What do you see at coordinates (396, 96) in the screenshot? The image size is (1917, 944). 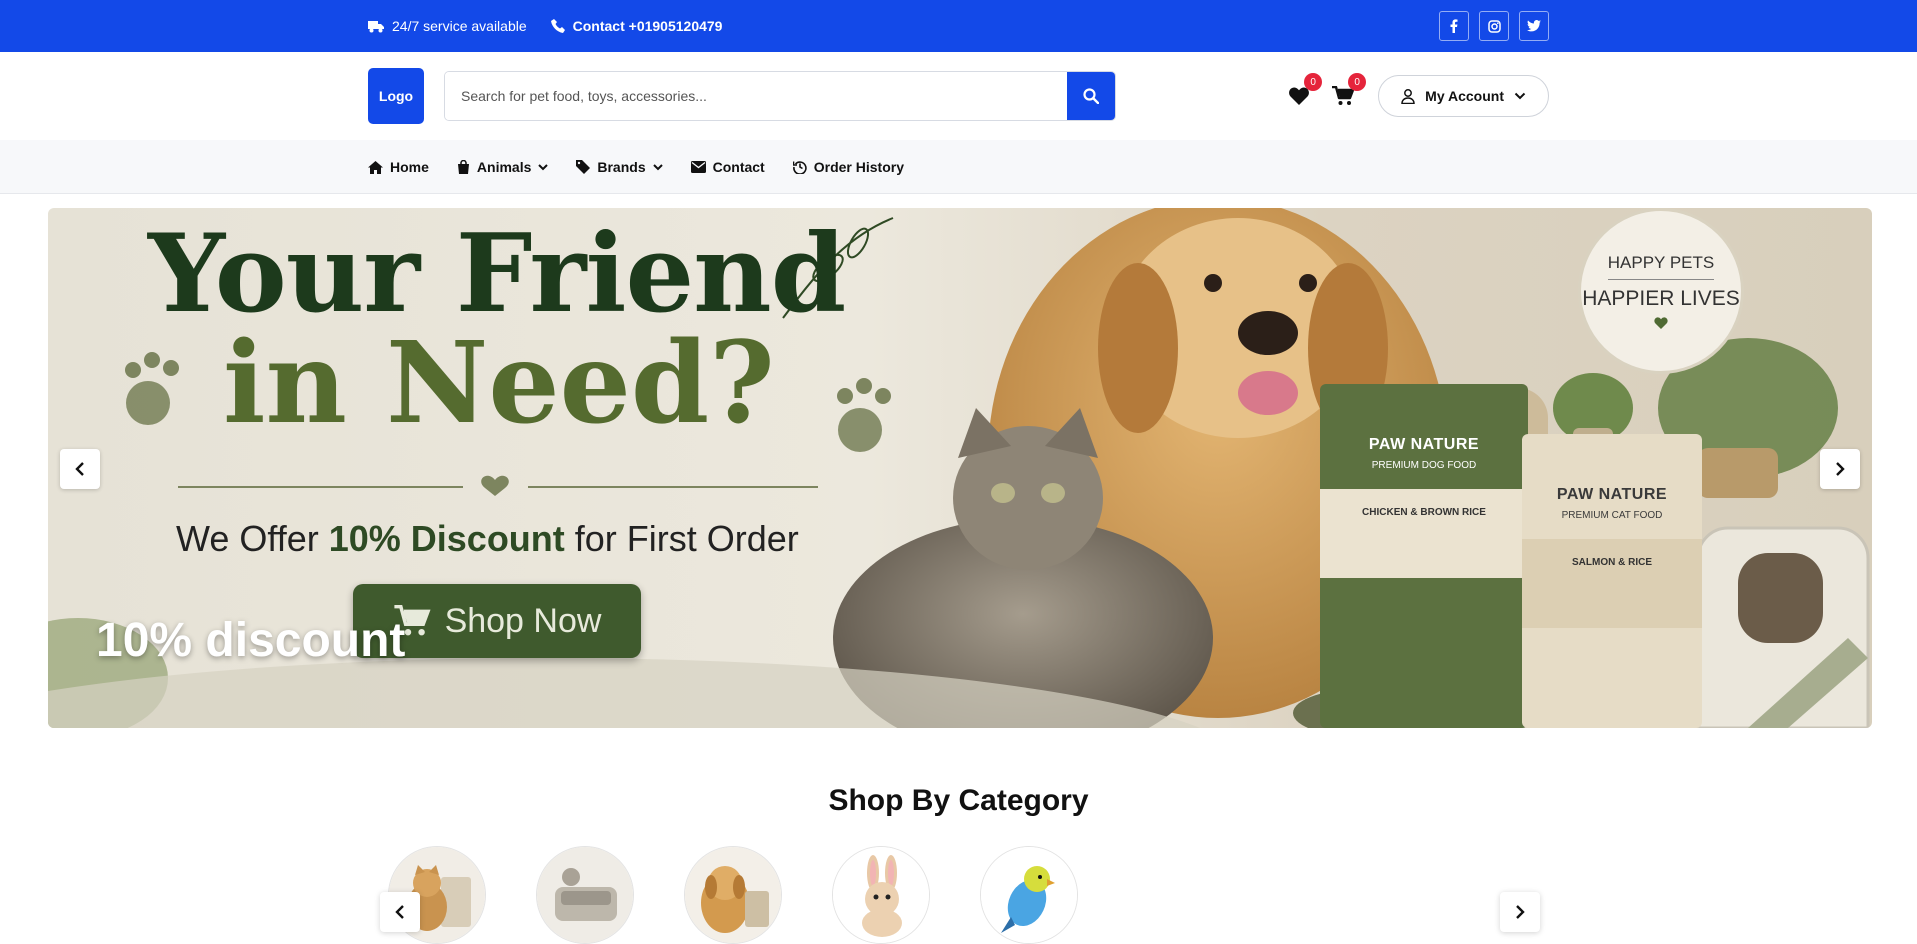 I see `site-logo: Logo` at bounding box center [396, 96].